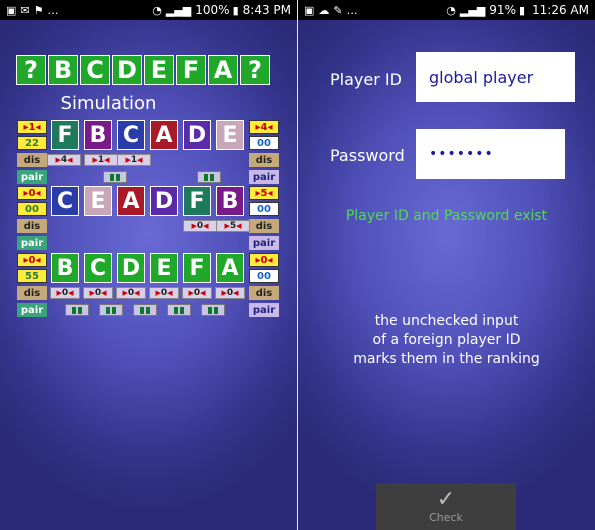  I want to click on wifi-icon: ◔, so click(157, 10).